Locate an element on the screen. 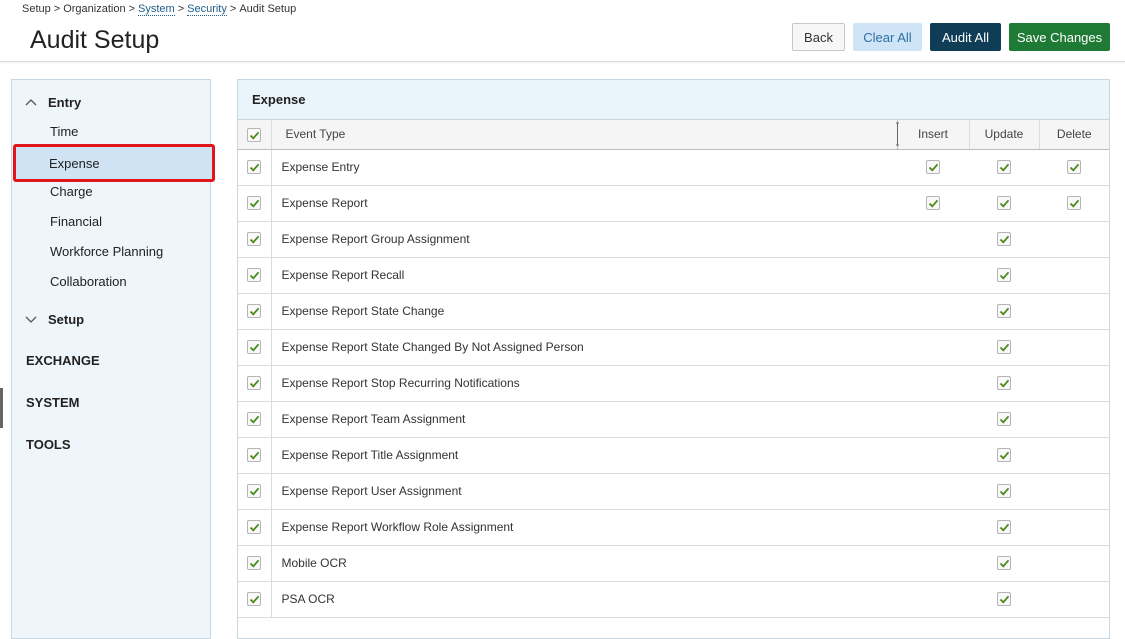  save-changes-button: Save Changes is located at coordinates (1059, 37).